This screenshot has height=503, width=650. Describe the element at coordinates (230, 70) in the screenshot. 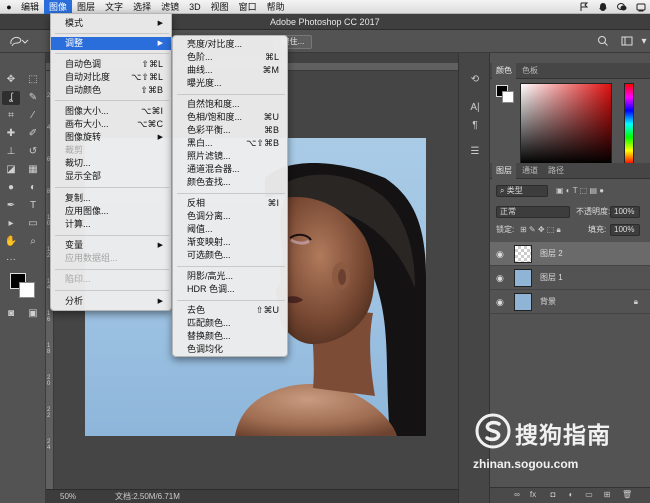

I see `menu-item-curves: 曲线... ⌘M` at that location.